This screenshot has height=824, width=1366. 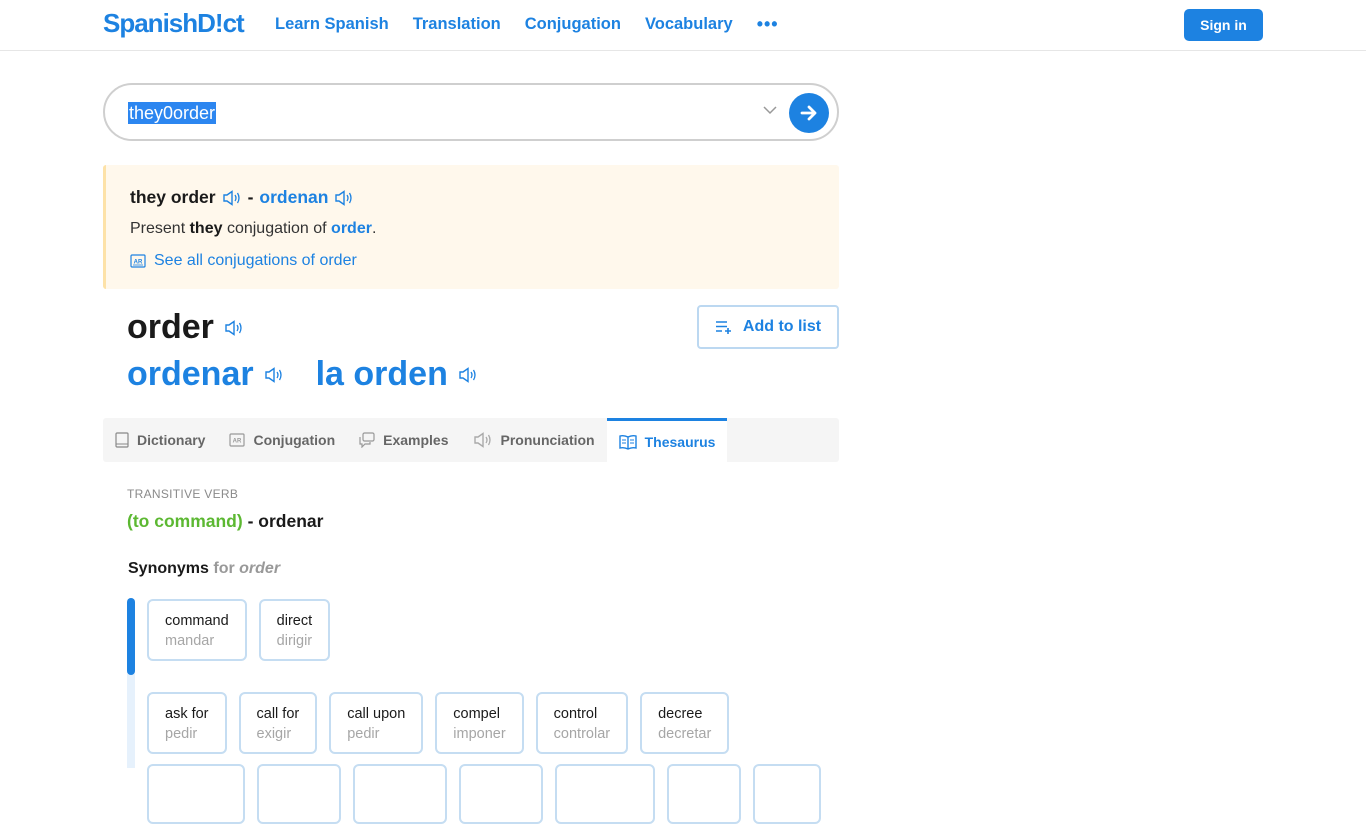 I want to click on synonym-chip: direct dirigir, so click(x=294, y=630).